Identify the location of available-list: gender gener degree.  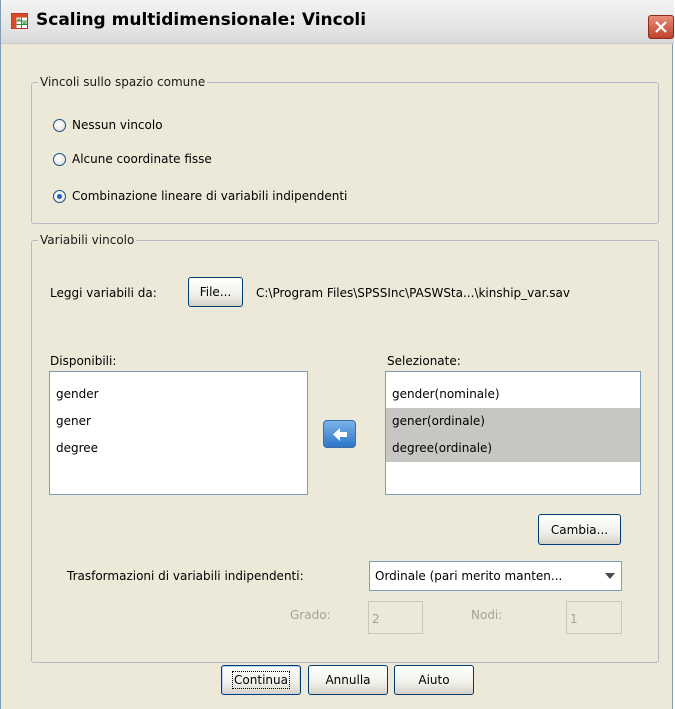
(178, 433).